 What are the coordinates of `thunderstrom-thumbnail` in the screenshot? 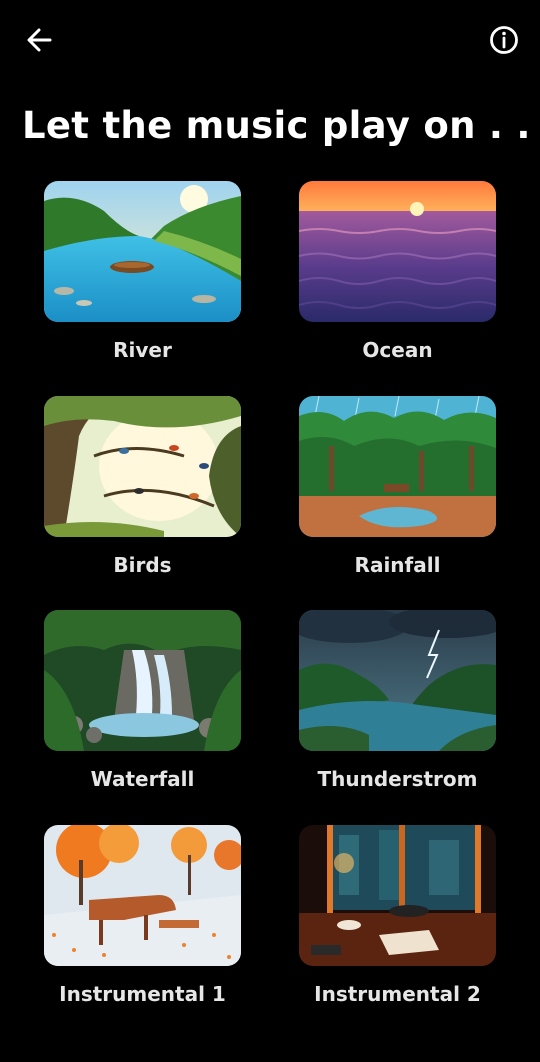 It's located at (397, 680).